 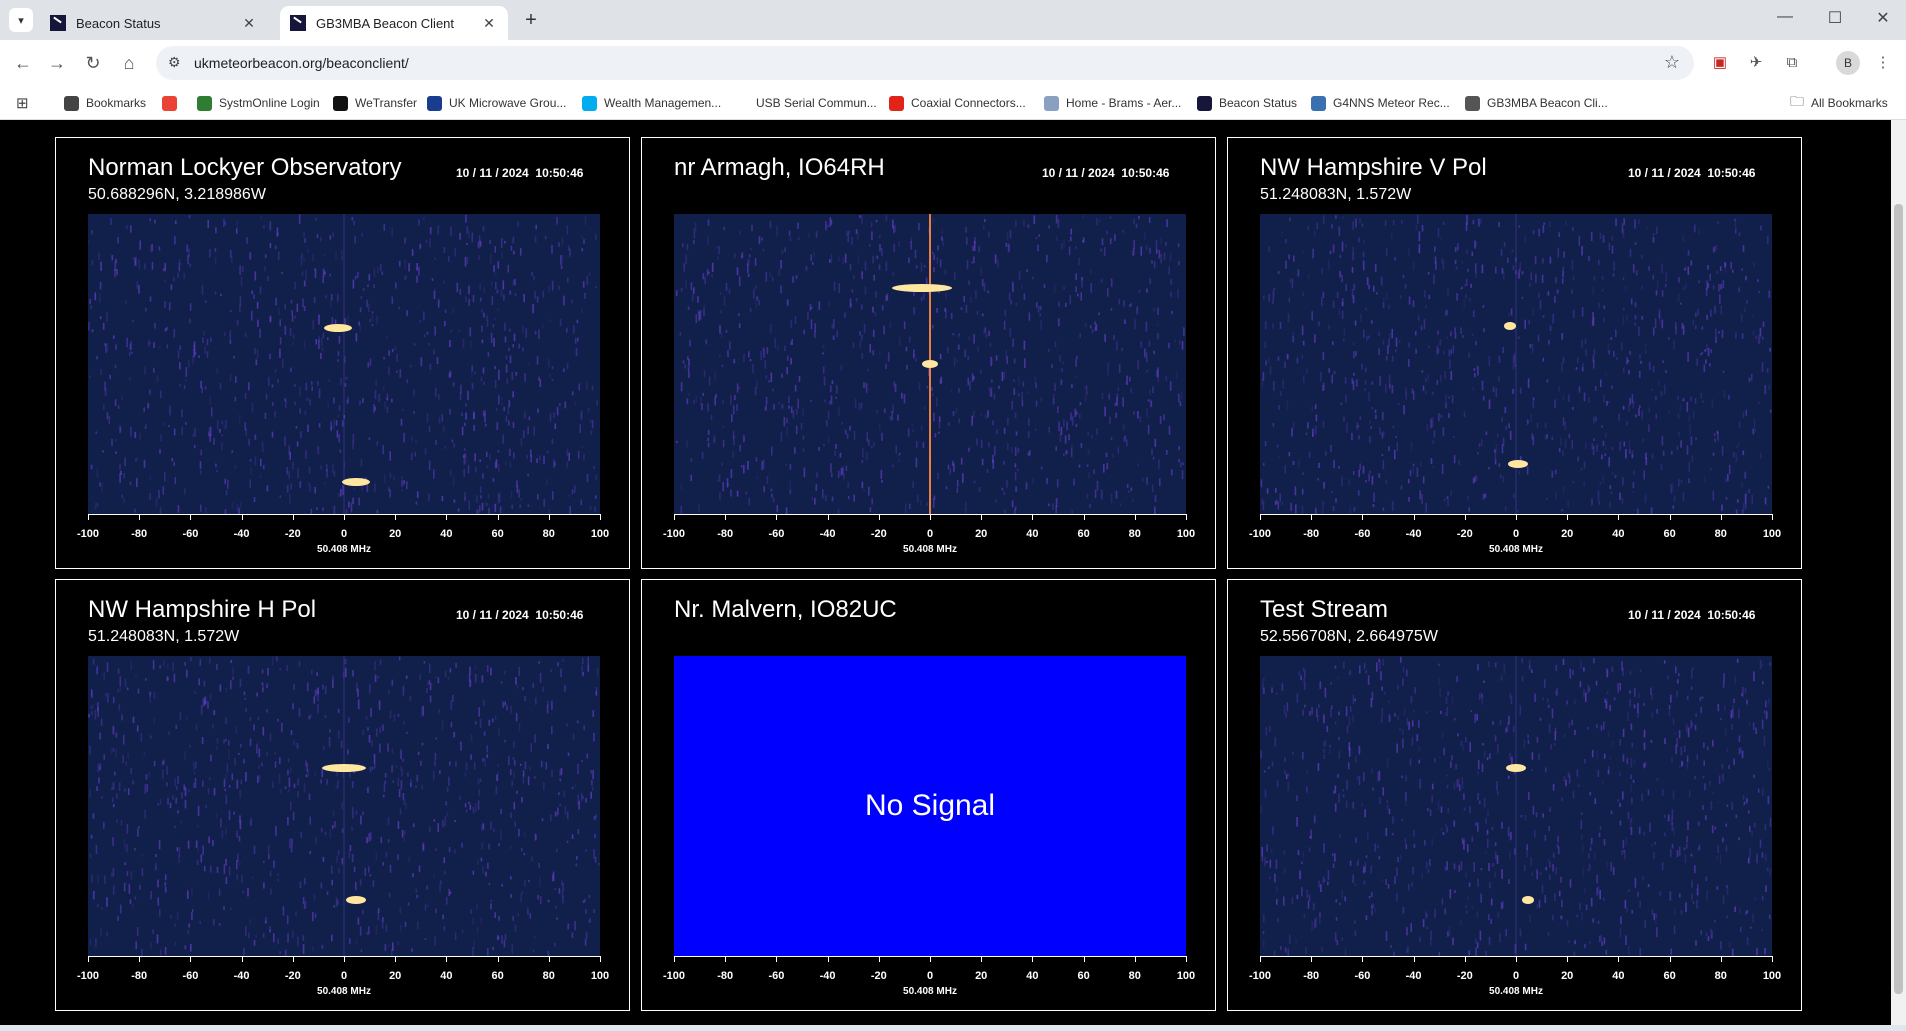 I want to click on address-bar: ⚙ ukmeteorbeacon.org/beaconclient/ ☆, so click(x=925, y=63).